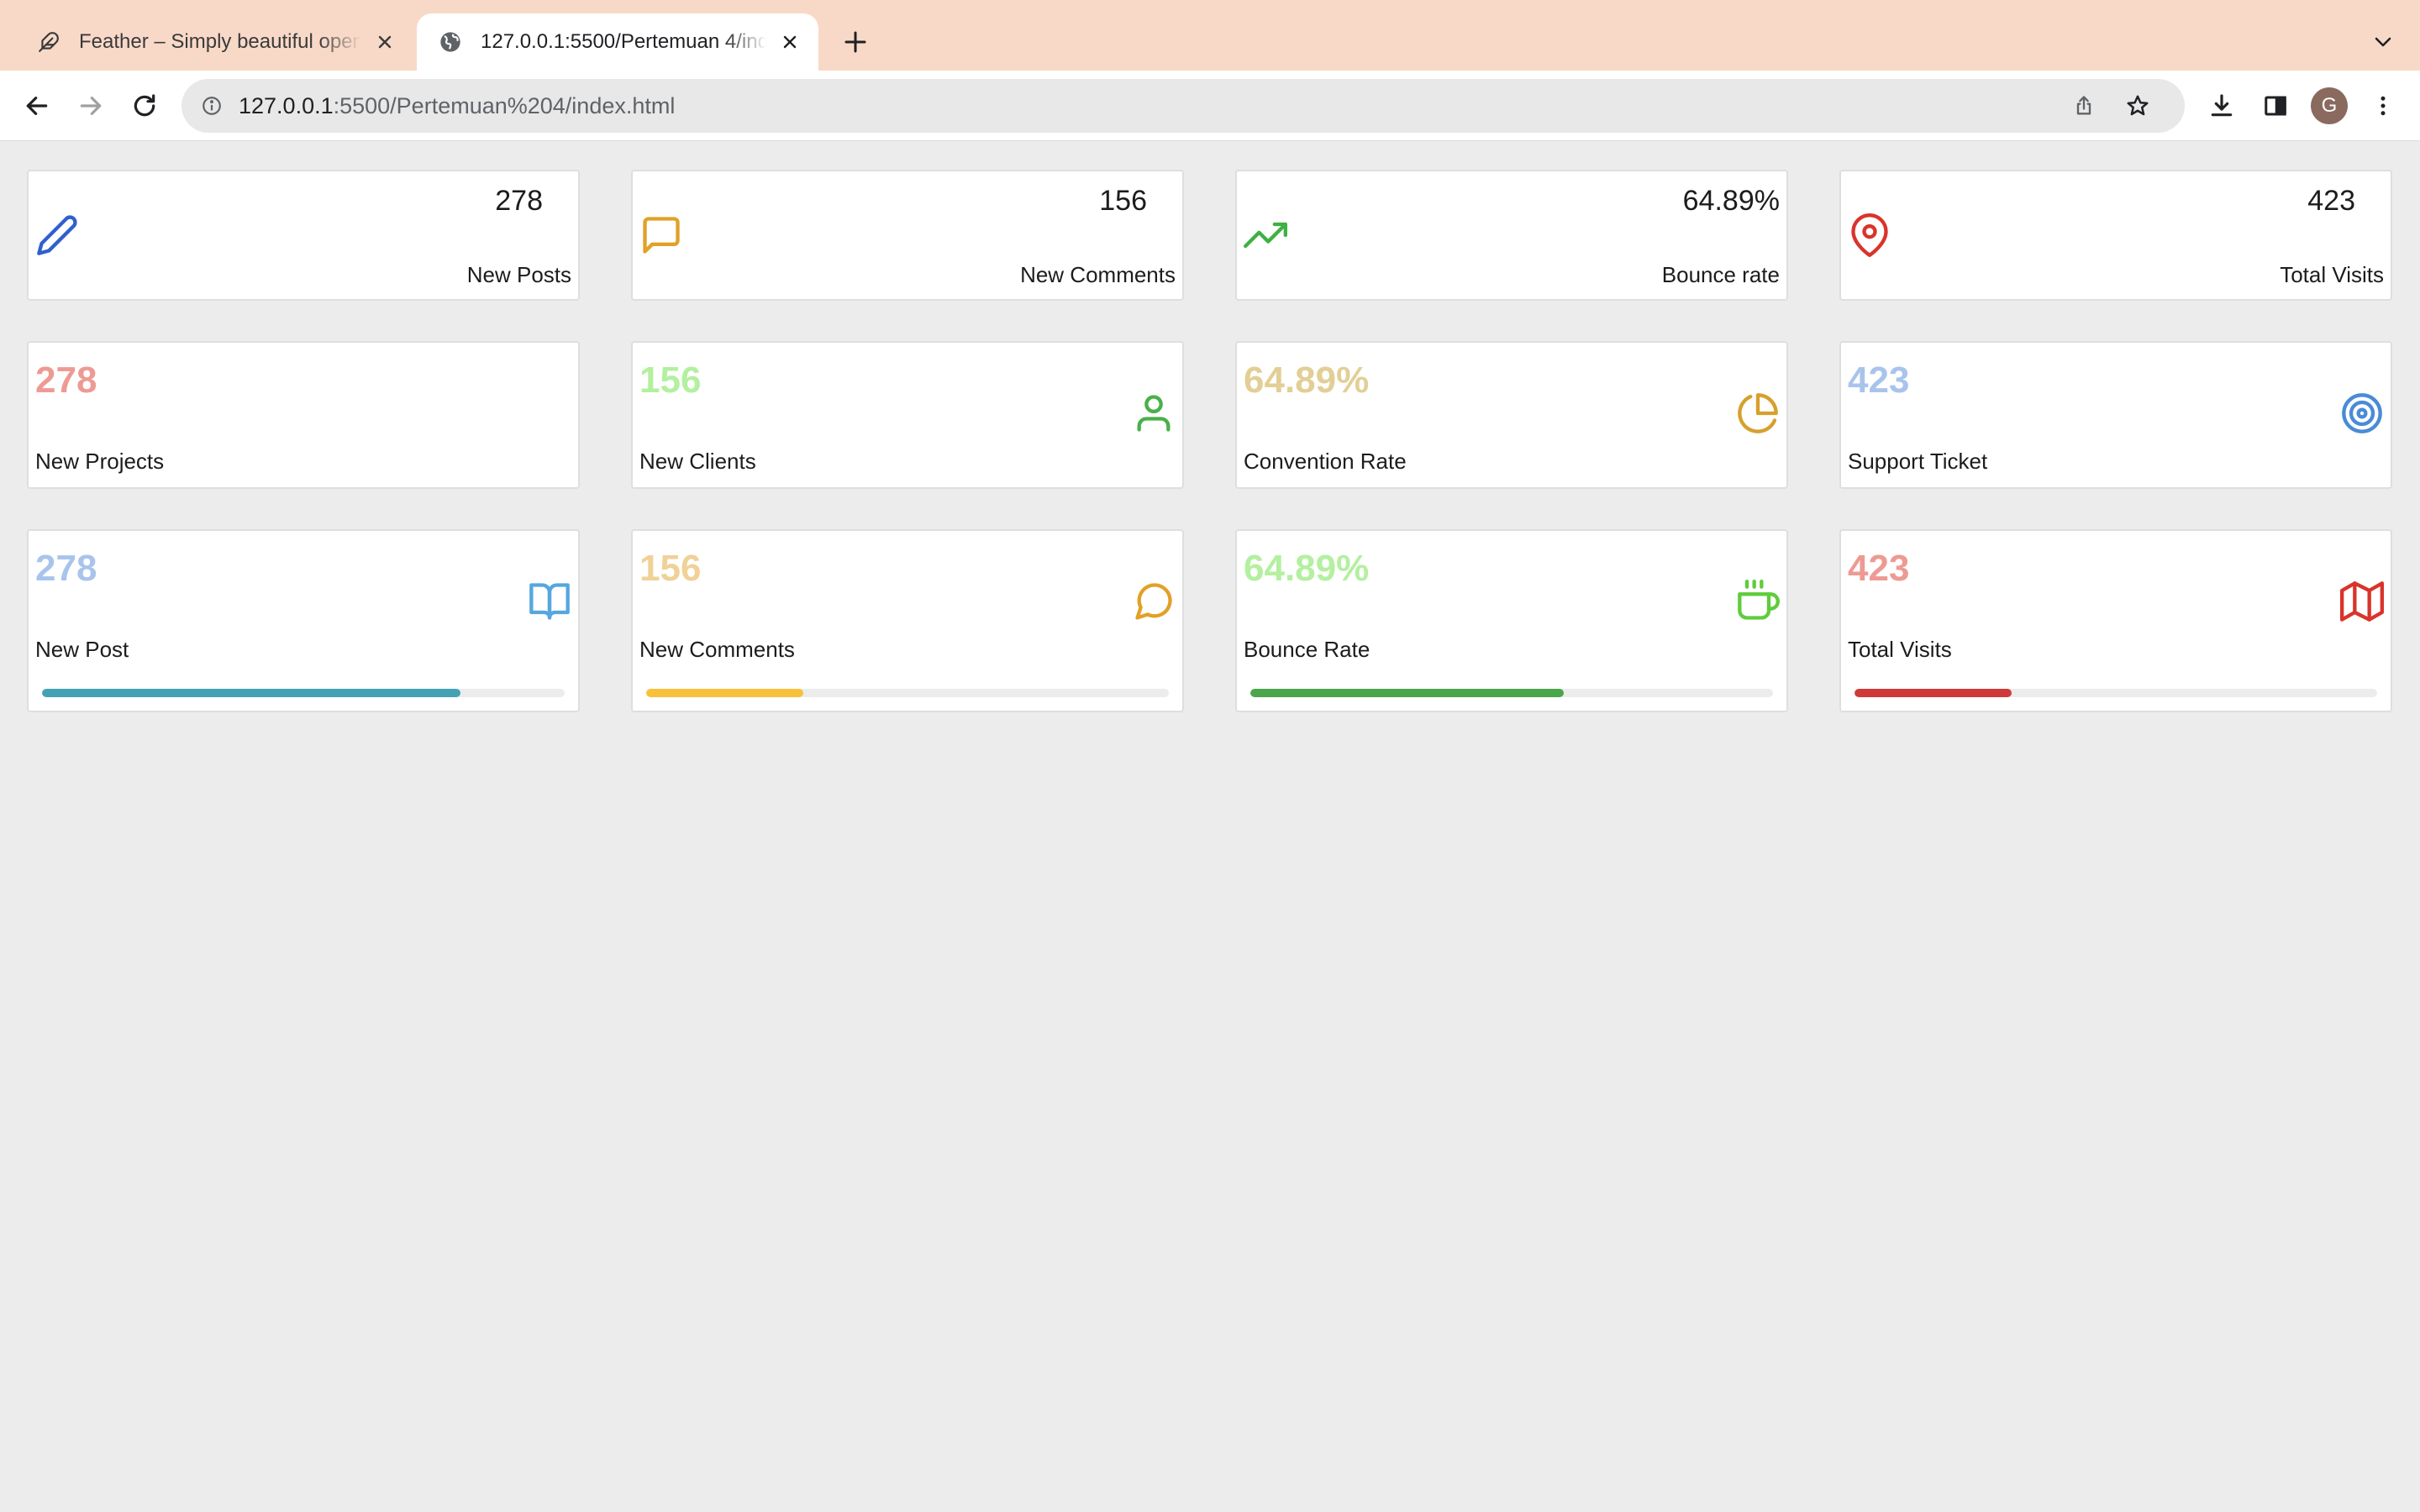 The width and height of the screenshot is (2420, 1512). What do you see at coordinates (1307, 649) in the screenshot?
I see `stat-label: Bounce Rate` at bounding box center [1307, 649].